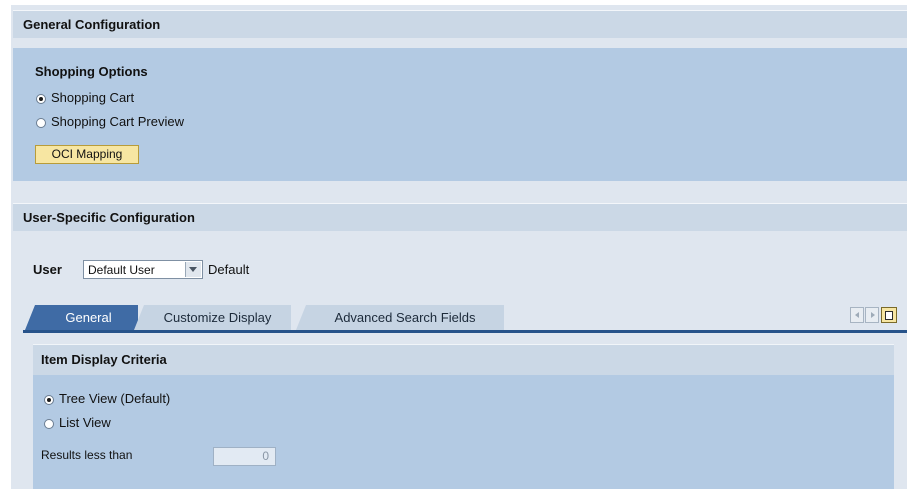 This screenshot has height=489, width=907. What do you see at coordinates (244, 456) in the screenshot?
I see `results-less-than-input: 0` at bounding box center [244, 456].